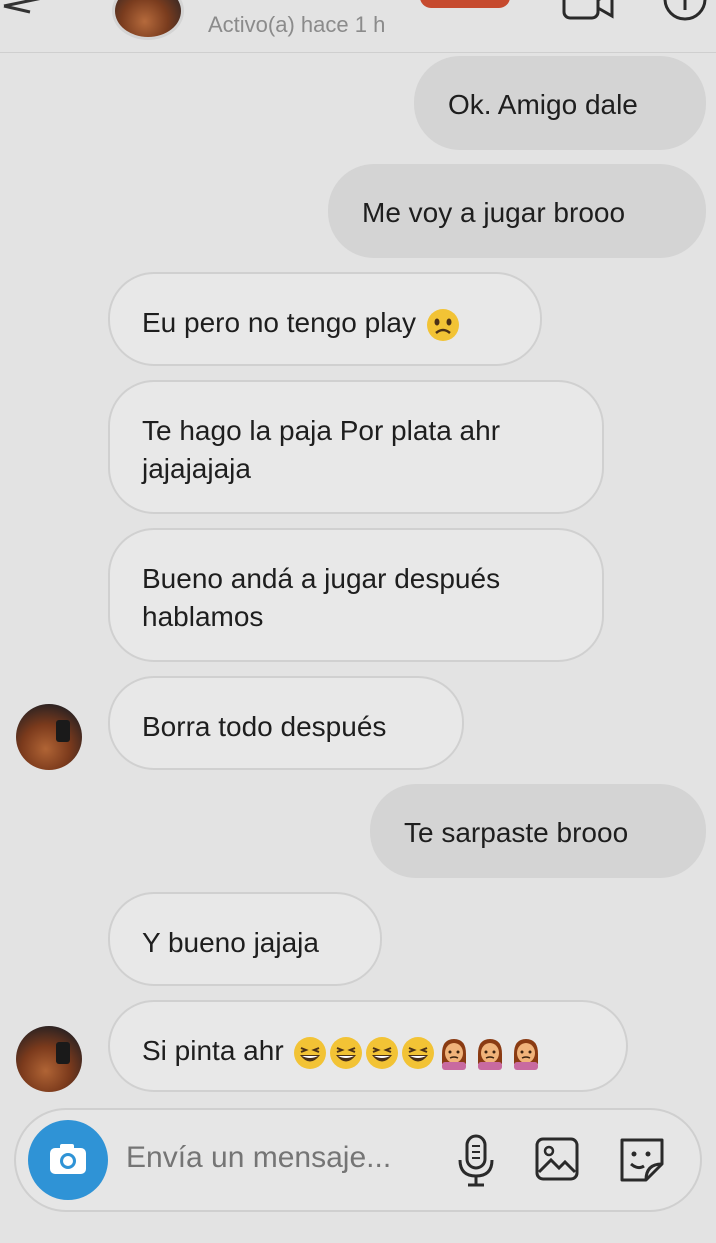 This screenshot has width=716, height=1243. What do you see at coordinates (465, 4) in the screenshot?
I see `redaction-mark` at bounding box center [465, 4].